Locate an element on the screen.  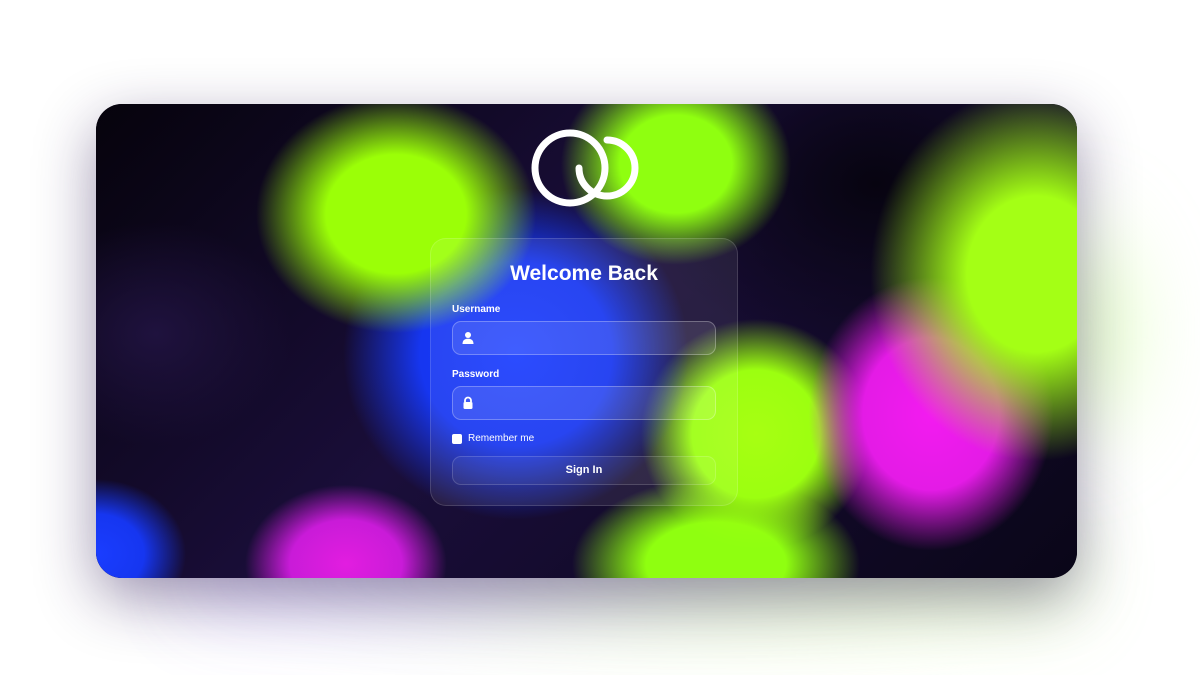
remember-checkbox is located at coordinates (457, 439).